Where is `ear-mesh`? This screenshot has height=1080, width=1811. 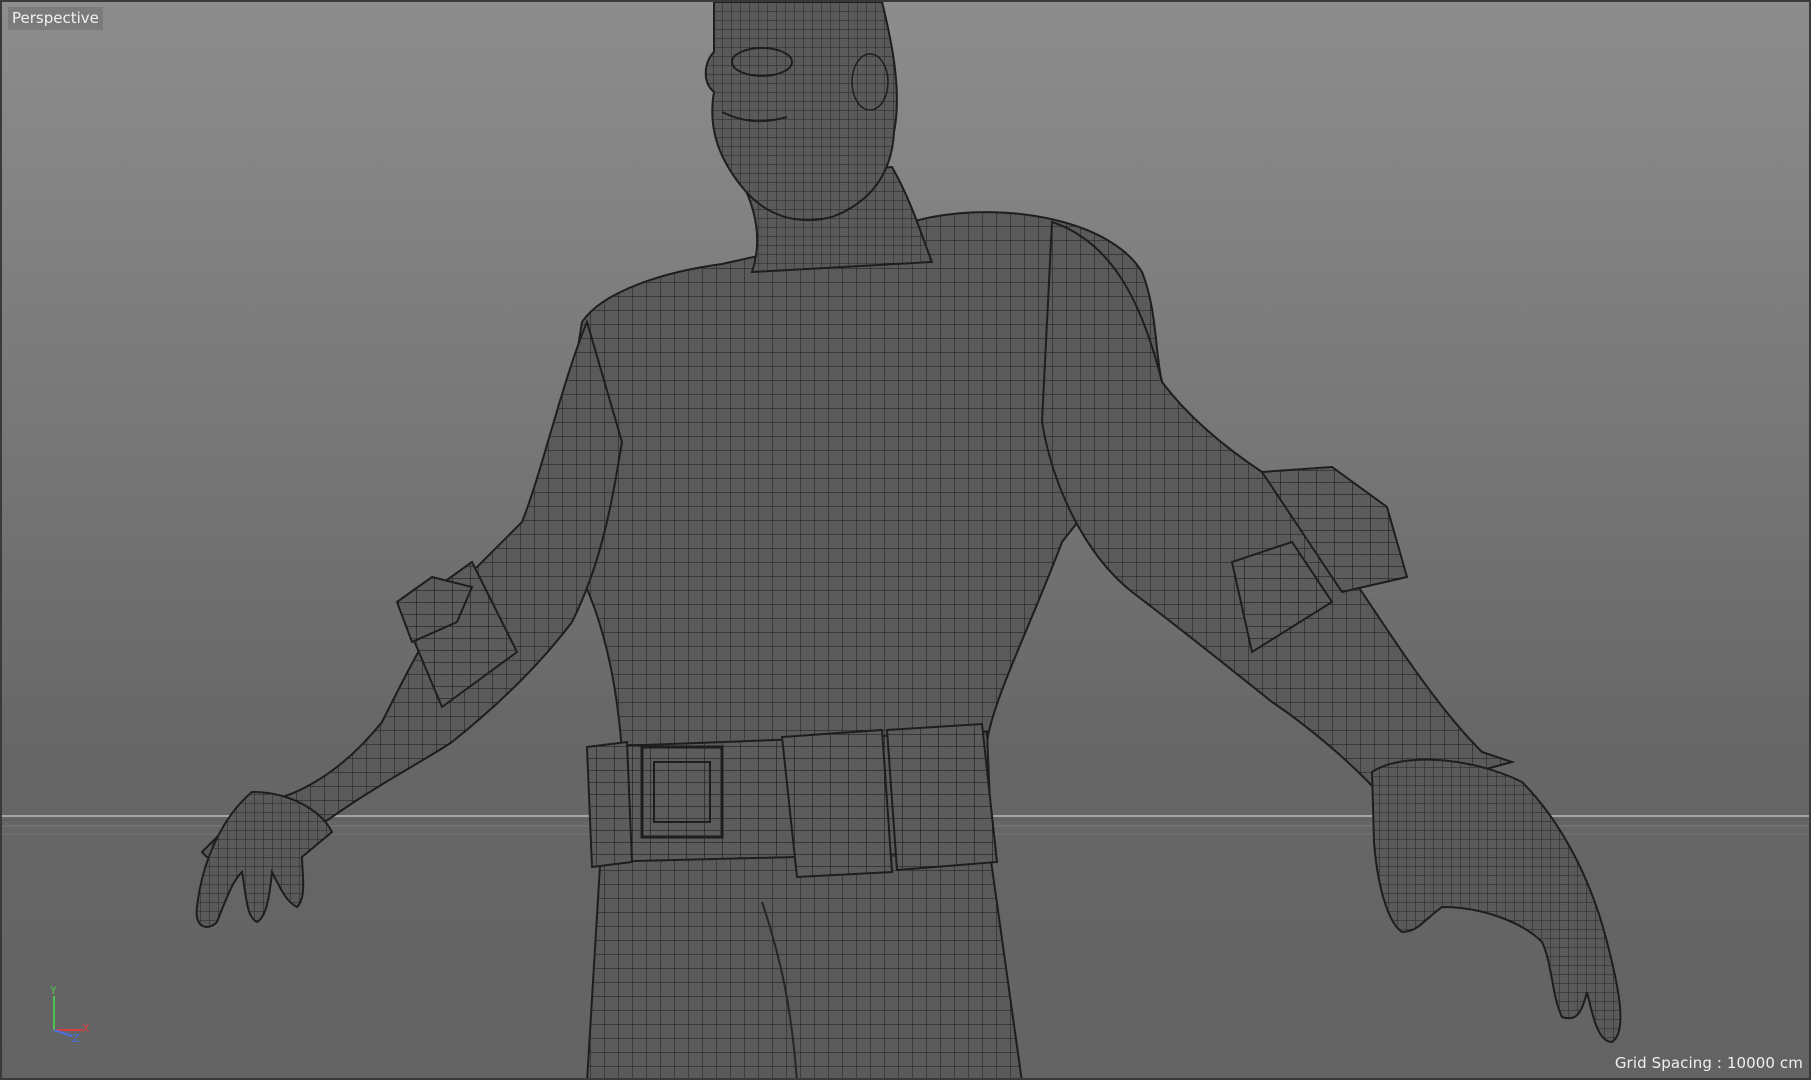
ear-mesh is located at coordinates (870, 82).